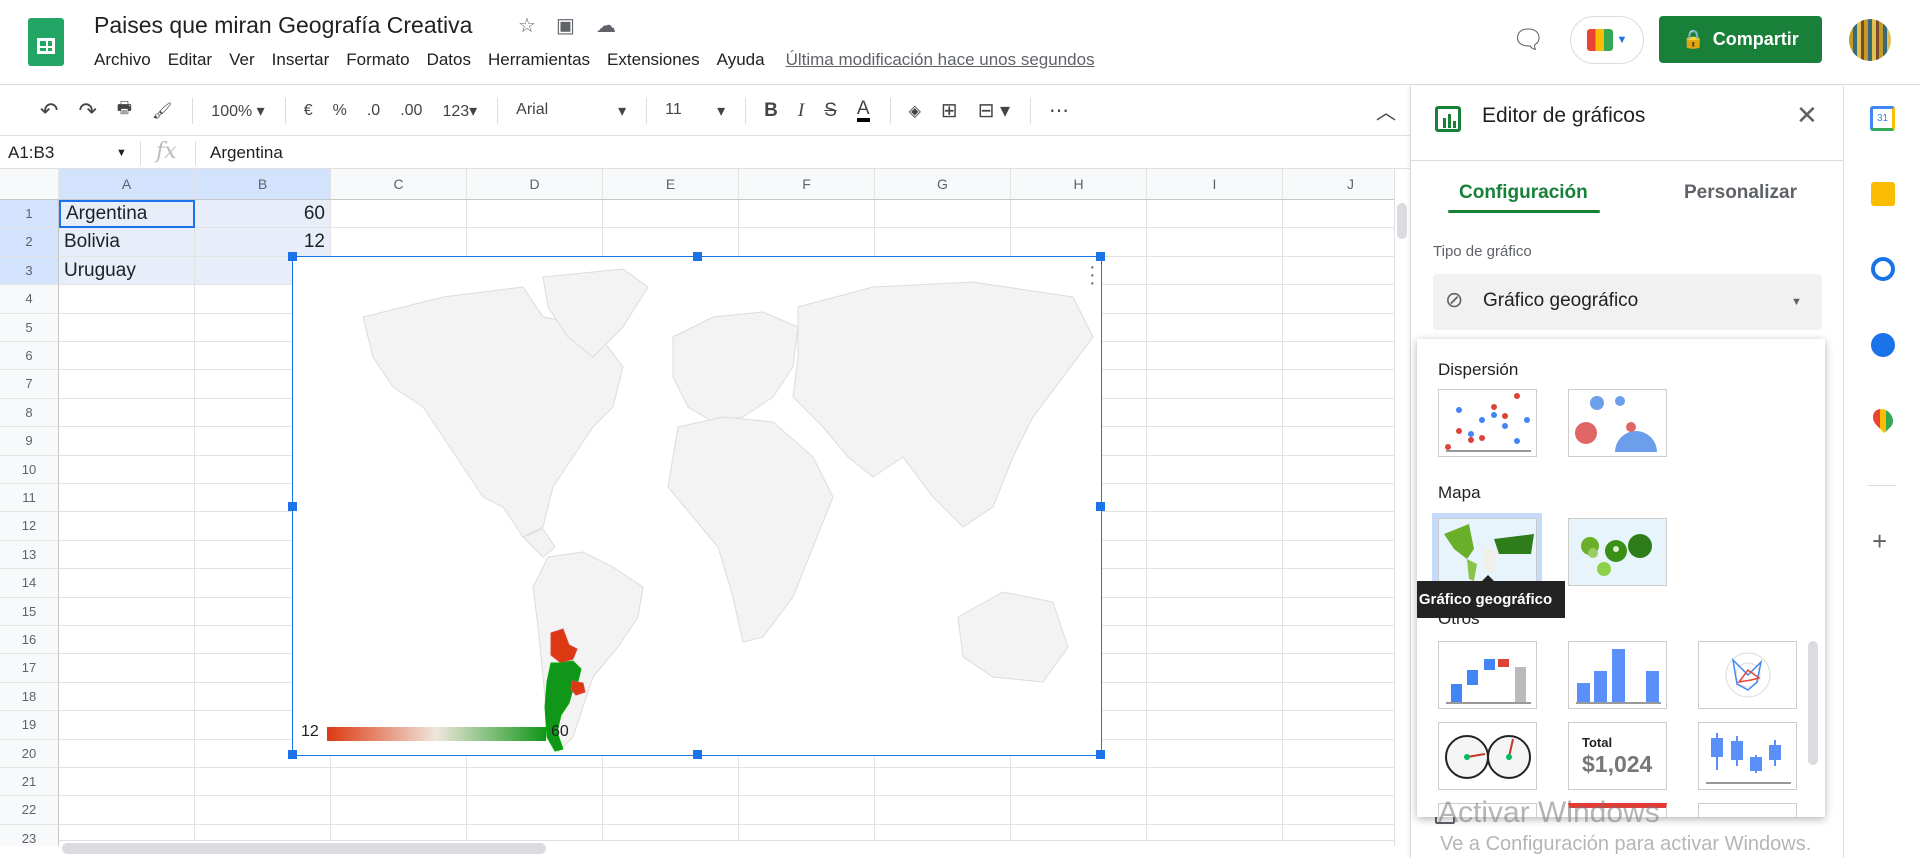 The height and width of the screenshot is (858, 1920). I want to click on italic-button: I, so click(801, 111).